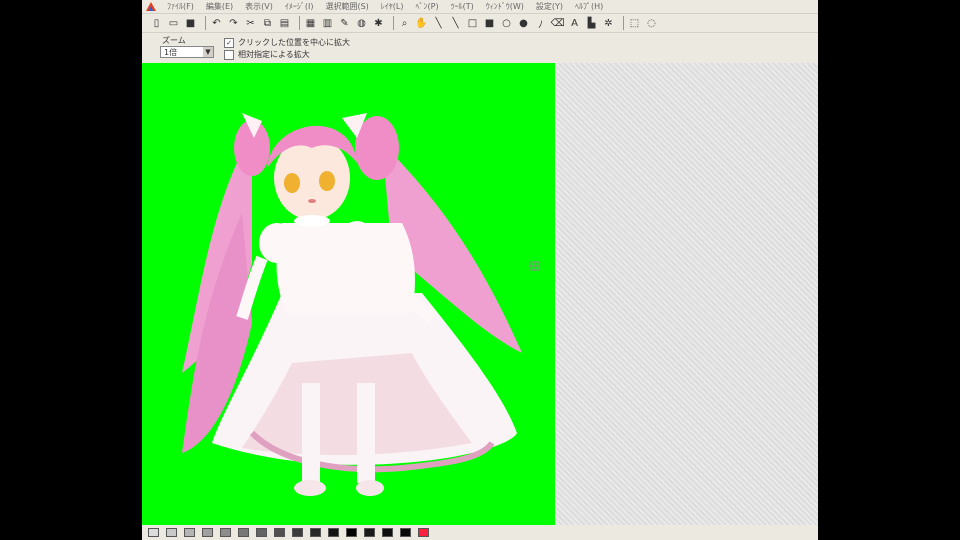 The height and width of the screenshot is (540, 960). I want to click on mouth, so click(312, 201).